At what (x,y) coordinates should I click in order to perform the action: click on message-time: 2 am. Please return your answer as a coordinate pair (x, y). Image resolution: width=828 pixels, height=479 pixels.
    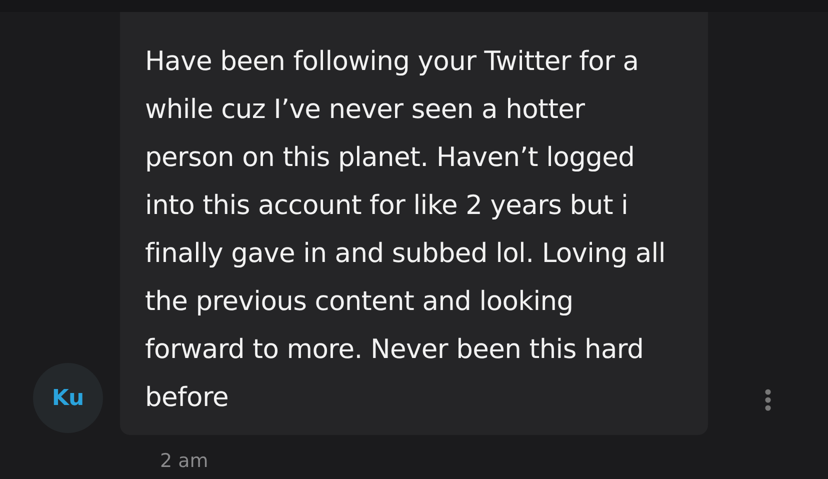
    Looking at the image, I should click on (184, 461).